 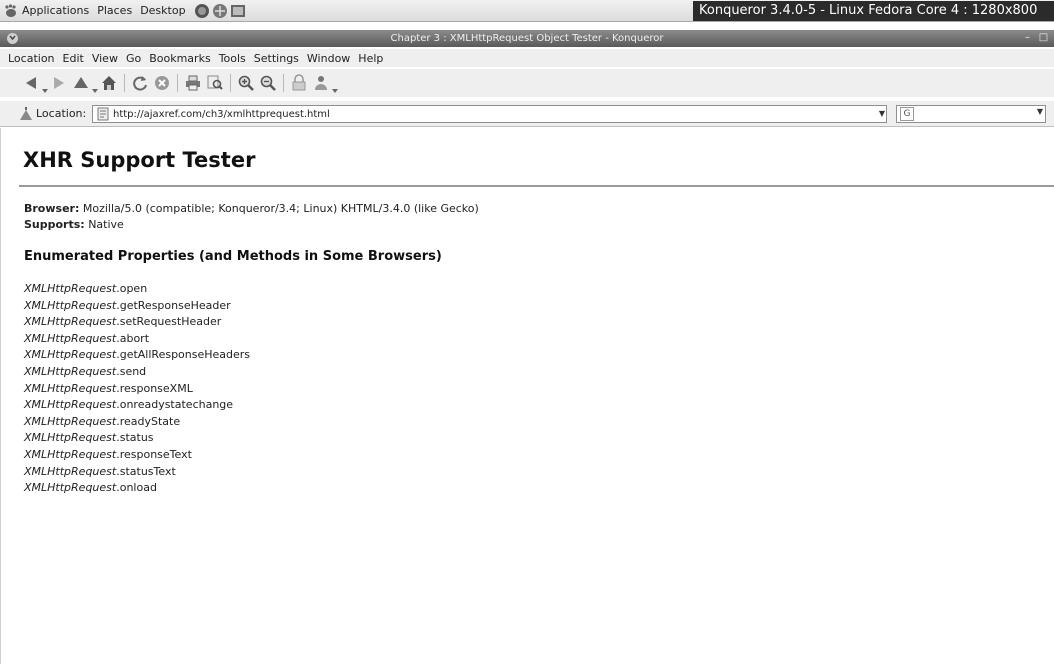 I want to click on printer-icon, so click(x=193, y=83).